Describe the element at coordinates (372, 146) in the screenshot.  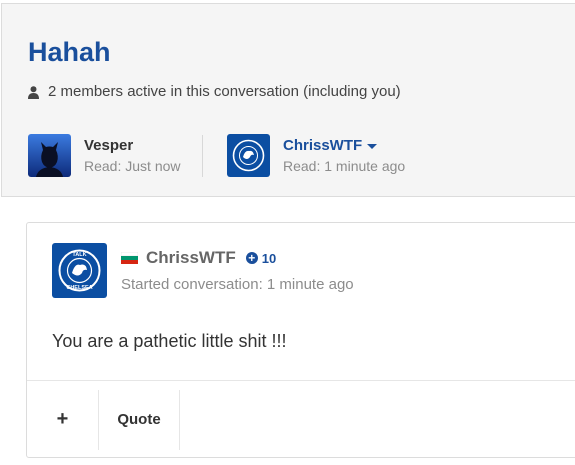
I see `chevron-down-icon` at that location.